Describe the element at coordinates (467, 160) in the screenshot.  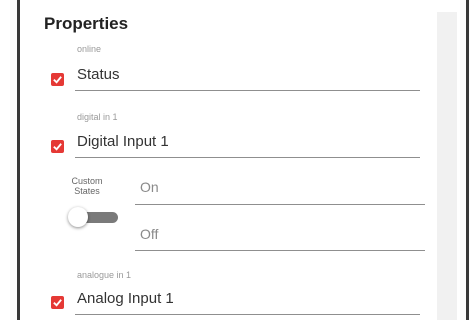
I see `right-frame-border` at that location.